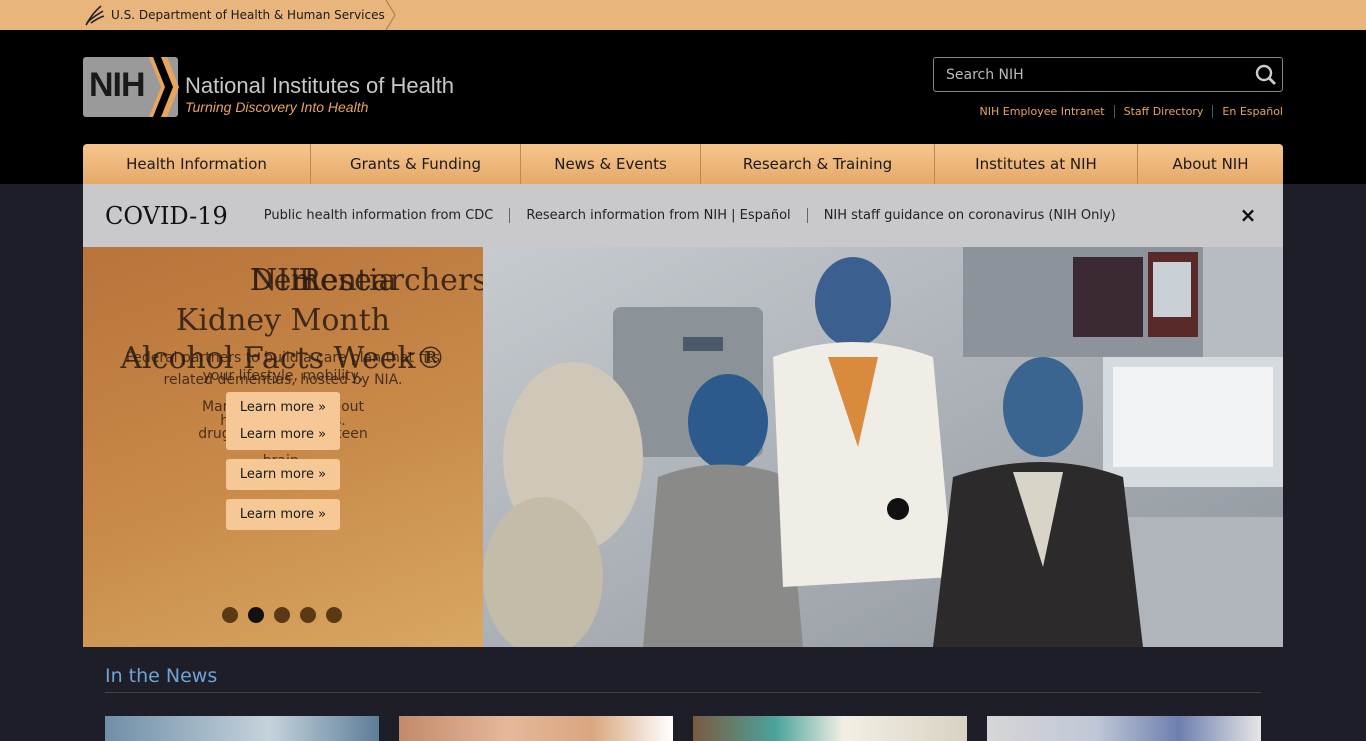 The height and width of the screenshot is (741, 1366). What do you see at coordinates (164, 87) in the screenshot?
I see `logo-chevron-icon` at bounding box center [164, 87].